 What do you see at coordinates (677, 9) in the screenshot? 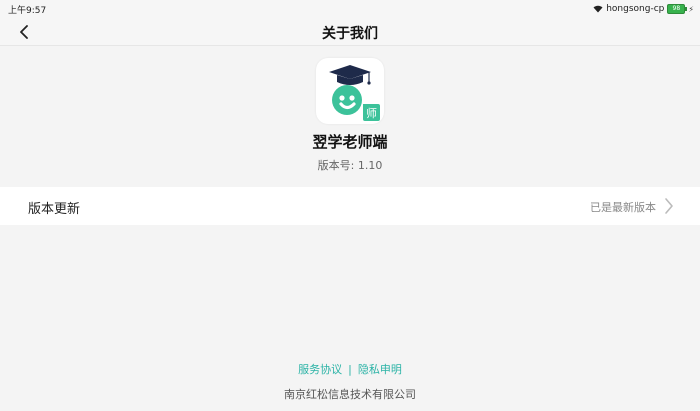
I see `battery-icon: 98` at bounding box center [677, 9].